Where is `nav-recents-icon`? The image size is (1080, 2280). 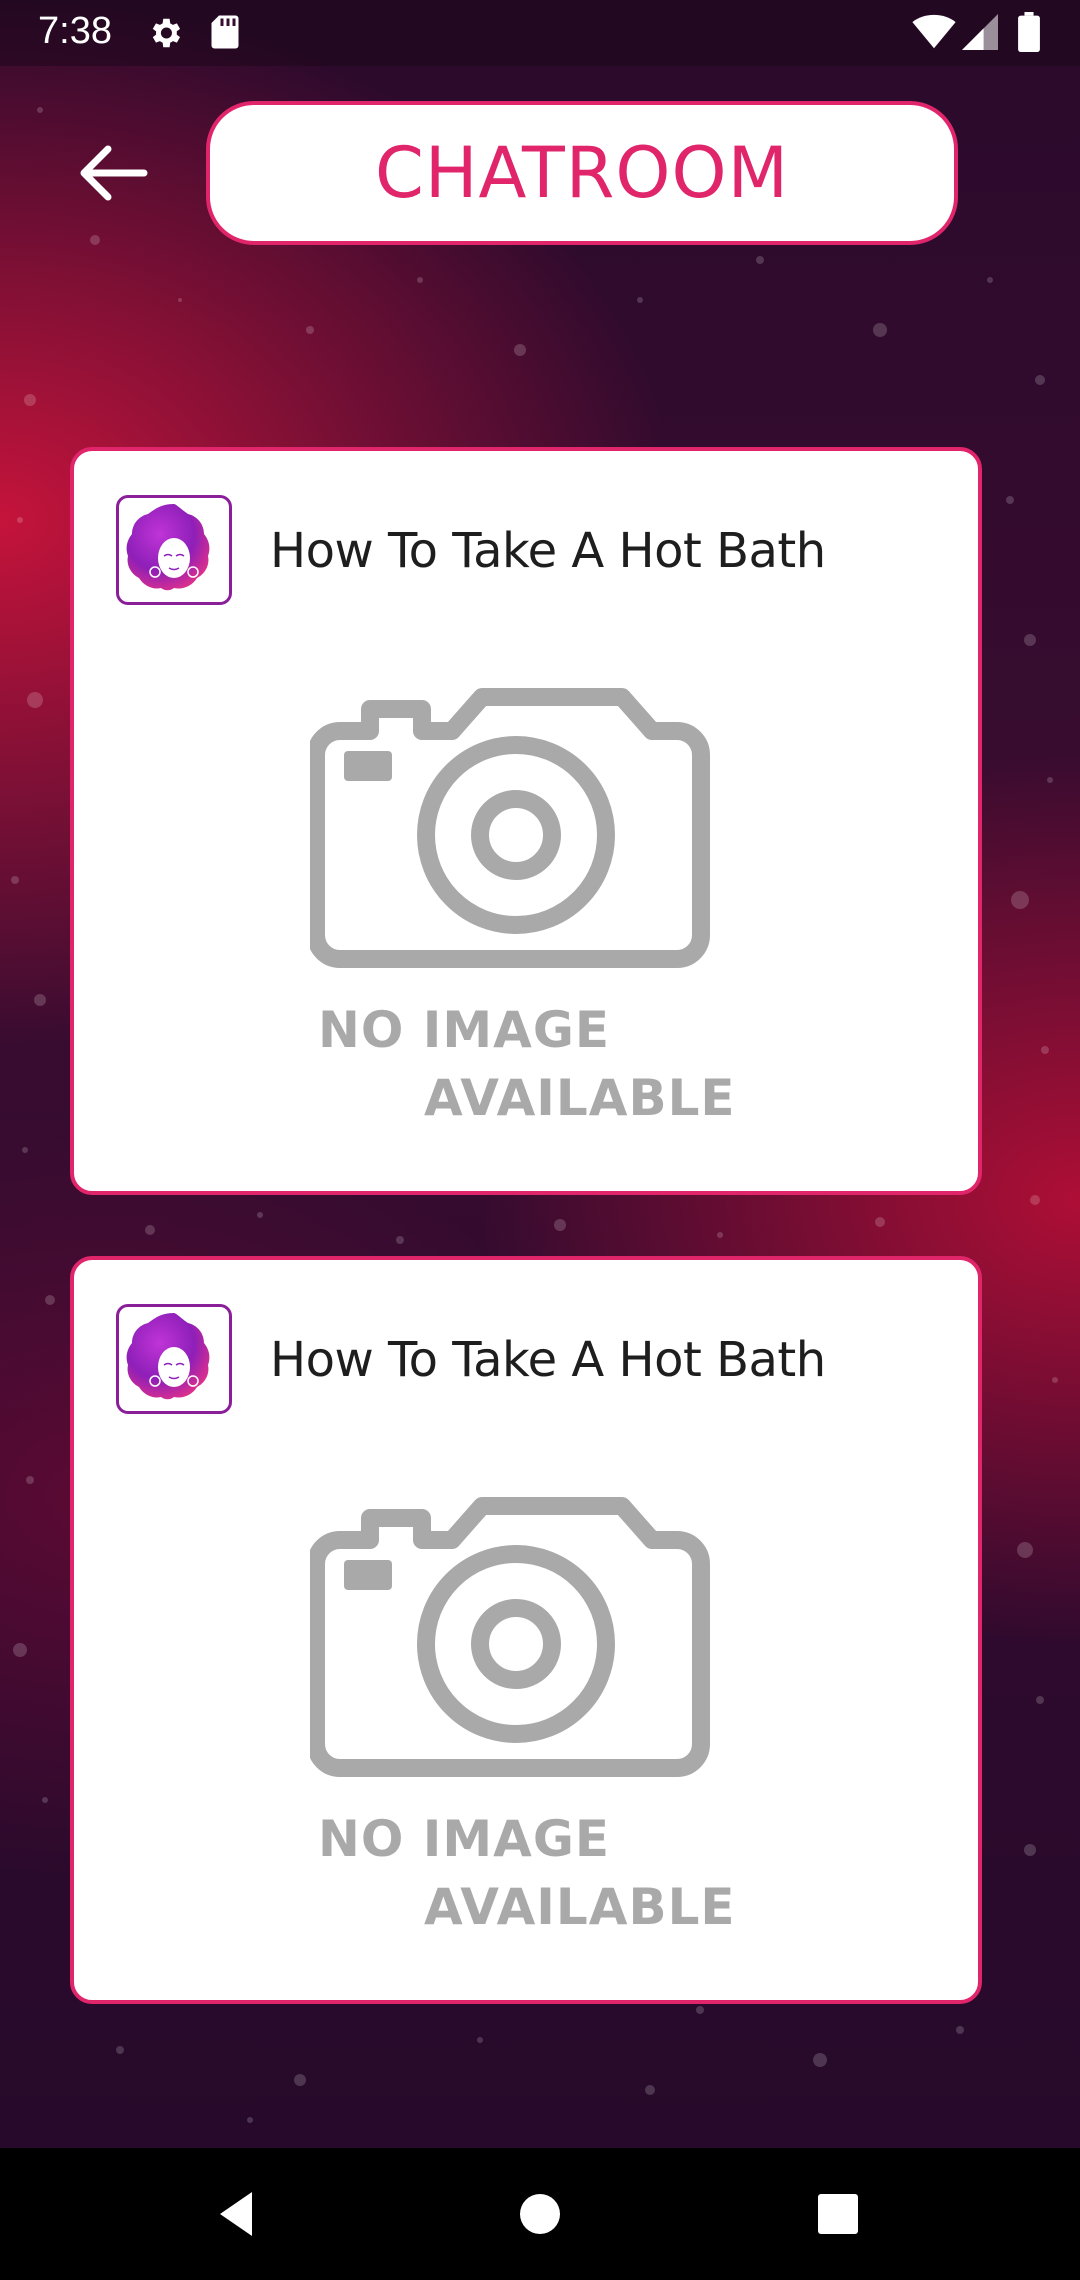 nav-recents-icon is located at coordinates (838, 2214).